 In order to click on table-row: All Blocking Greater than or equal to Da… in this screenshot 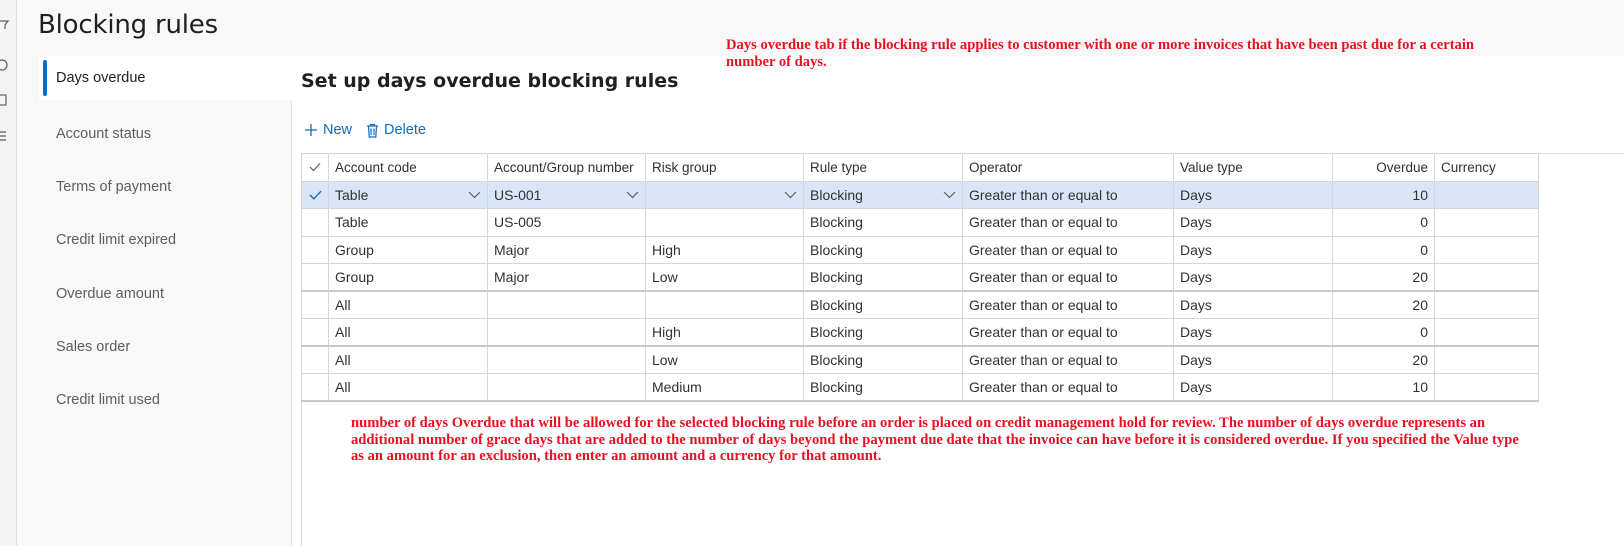, I will do `click(920, 304)`.